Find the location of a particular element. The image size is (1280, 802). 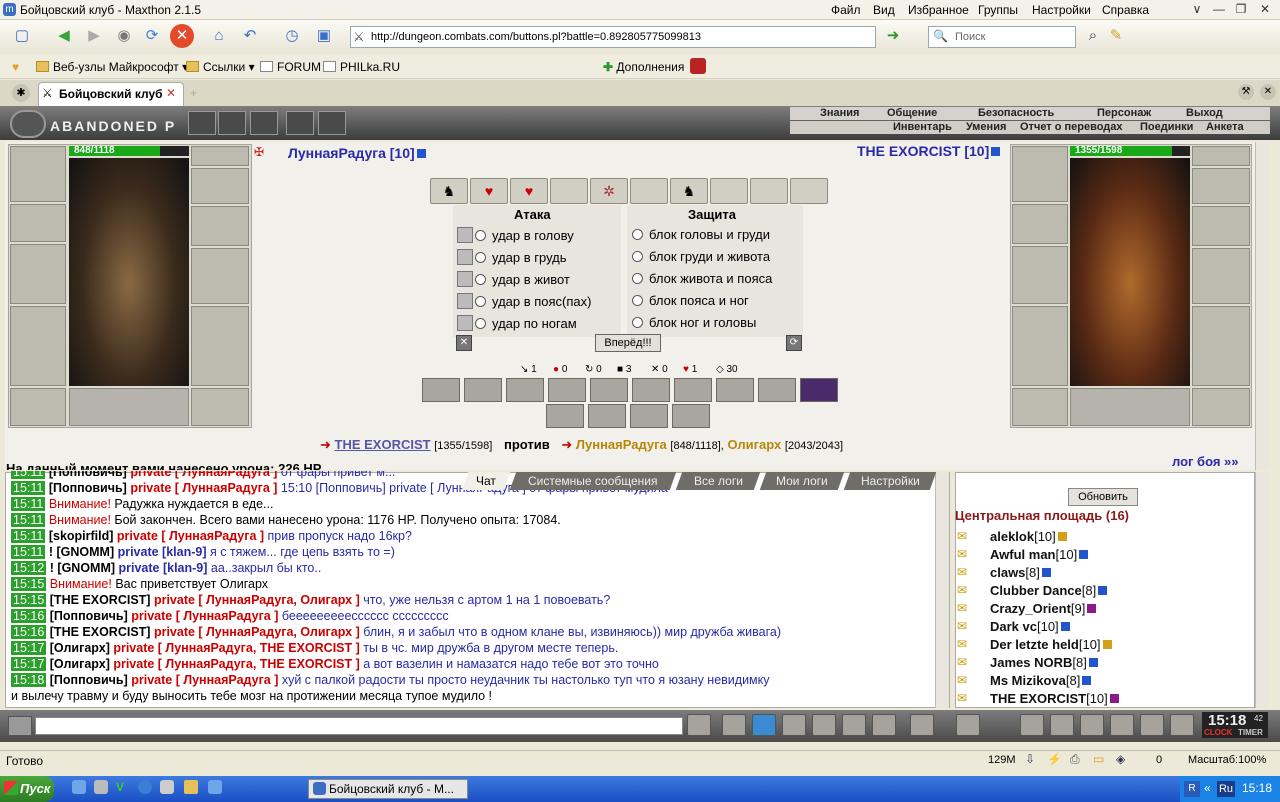

nav-skills: Умения is located at coordinates (986, 127).